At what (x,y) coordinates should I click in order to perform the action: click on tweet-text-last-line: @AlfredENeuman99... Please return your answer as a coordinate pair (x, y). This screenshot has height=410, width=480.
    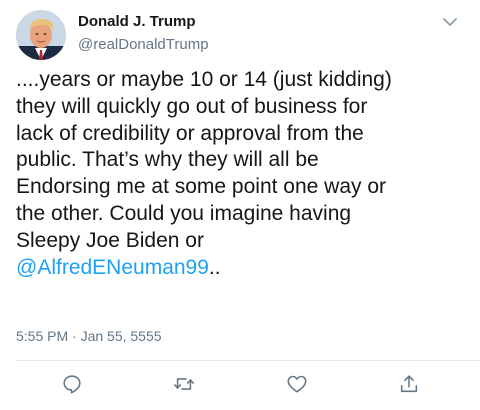
    Looking at the image, I should click on (241, 268).